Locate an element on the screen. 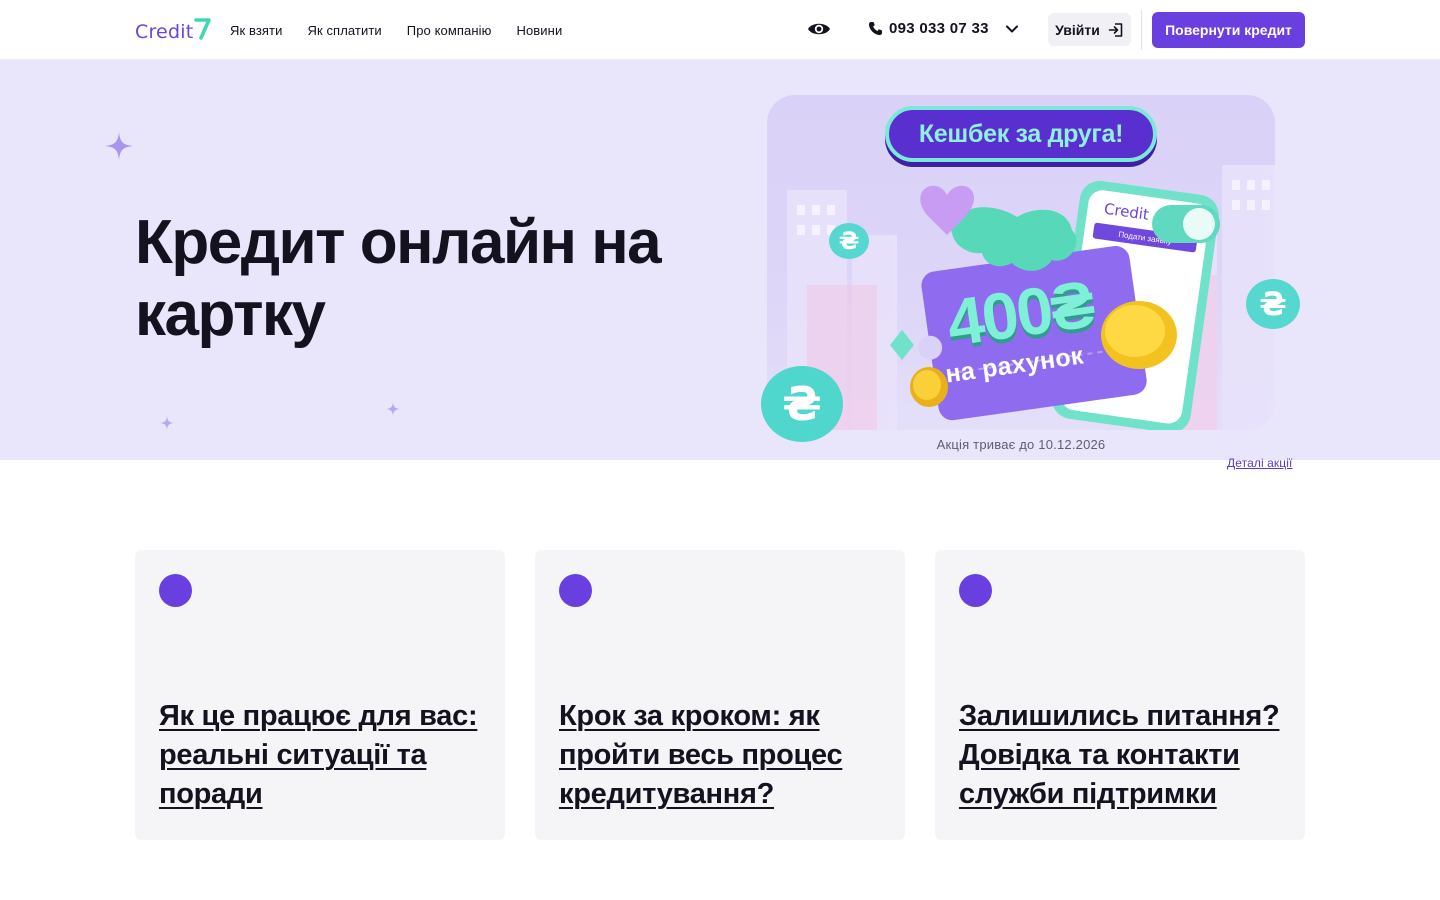  nav-about: Про компанію is located at coordinates (449, 31).